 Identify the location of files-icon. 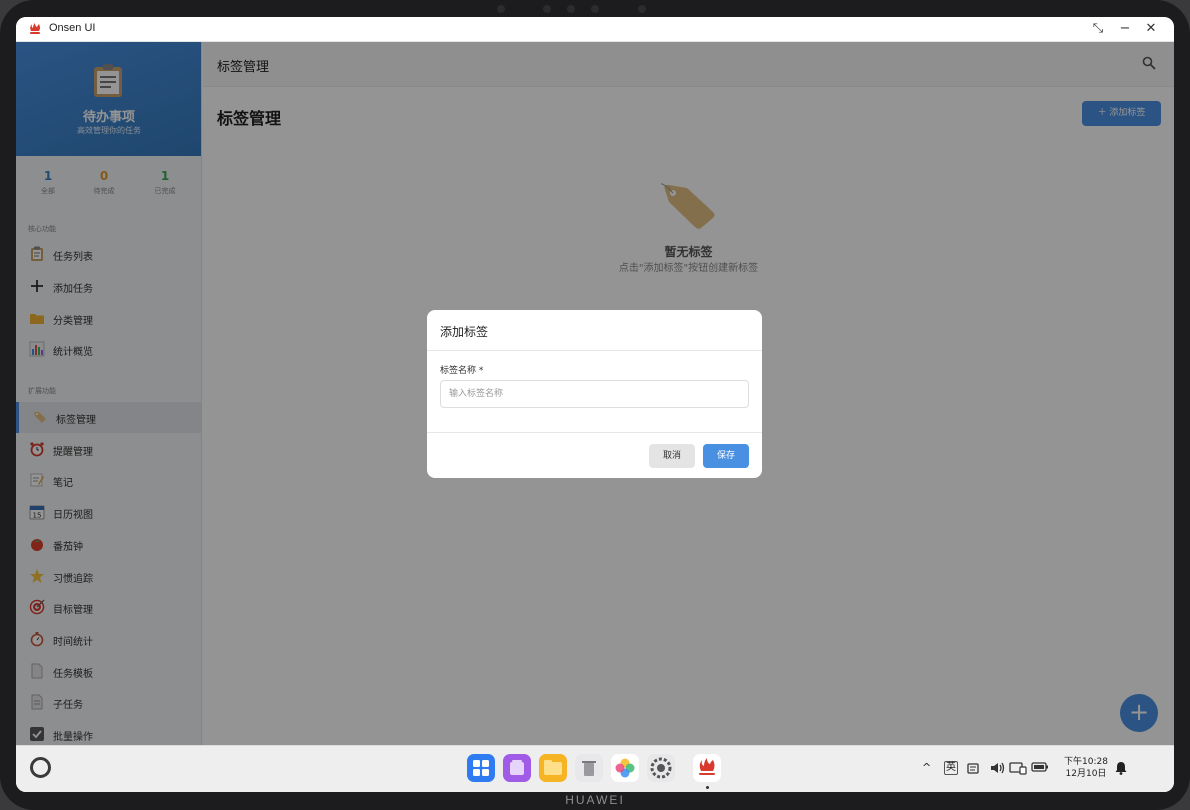
(553, 768).